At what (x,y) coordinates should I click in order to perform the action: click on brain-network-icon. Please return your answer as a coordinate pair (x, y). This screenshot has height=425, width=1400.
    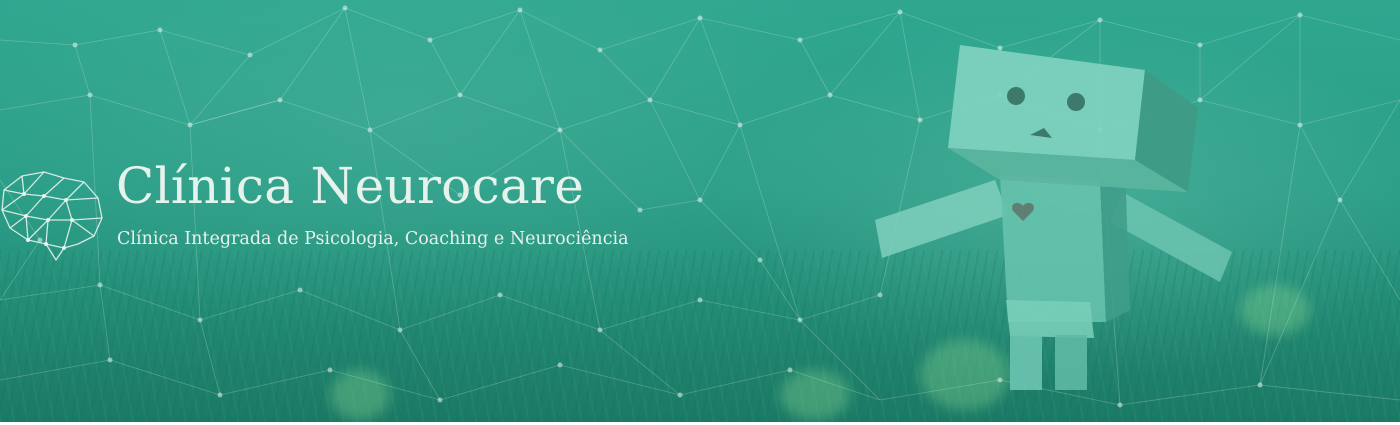
    Looking at the image, I should click on (52, 216).